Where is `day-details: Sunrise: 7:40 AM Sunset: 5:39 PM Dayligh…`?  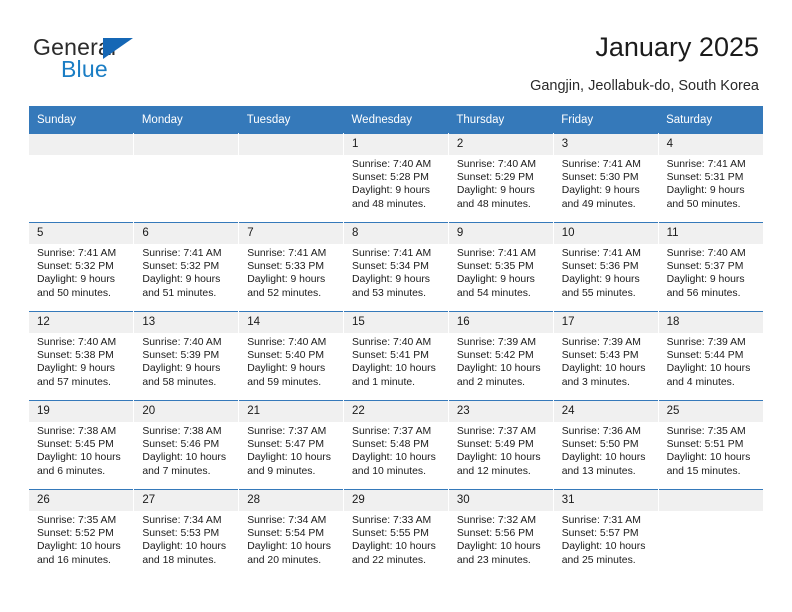 day-details: Sunrise: 7:40 AM Sunset: 5:39 PM Dayligh… is located at coordinates (186, 361).